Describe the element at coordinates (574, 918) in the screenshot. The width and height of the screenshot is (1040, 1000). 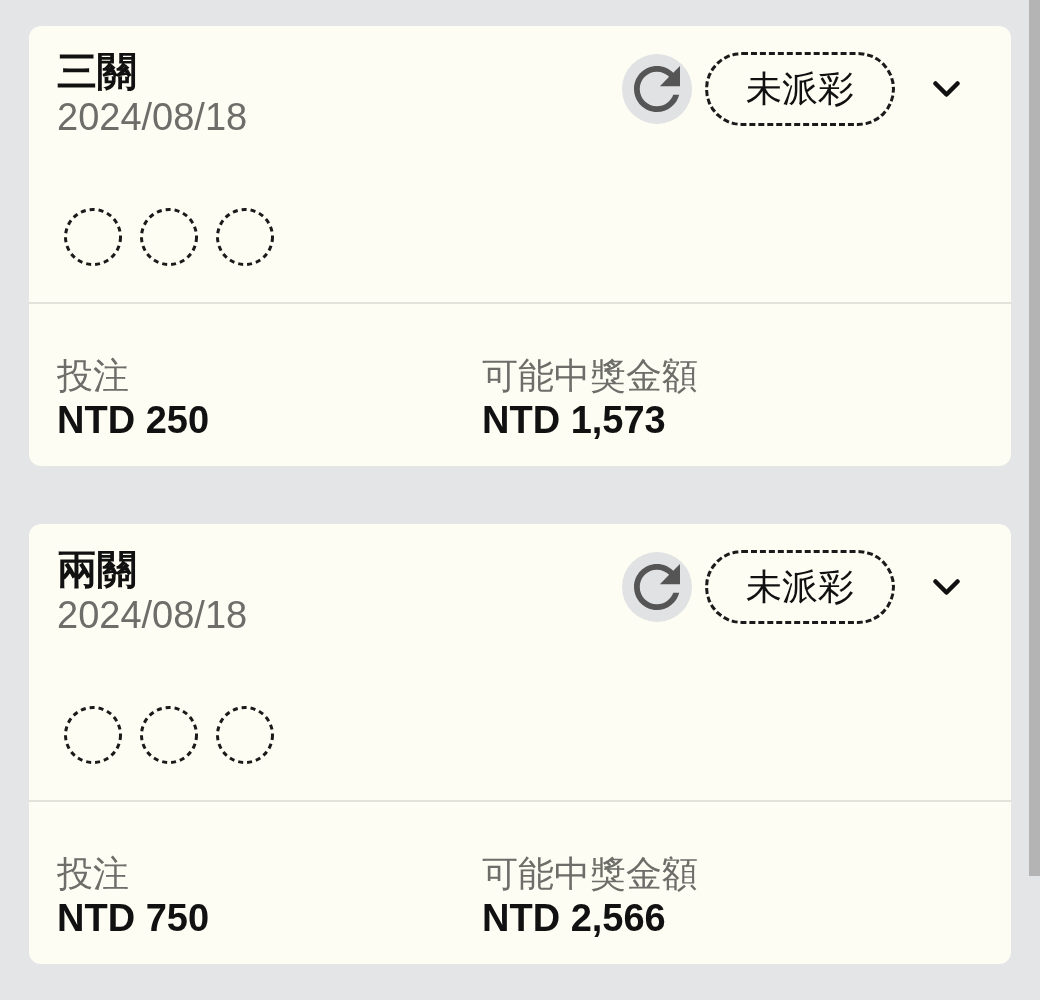
I see `payout-amount: NTD 2,566` at that location.